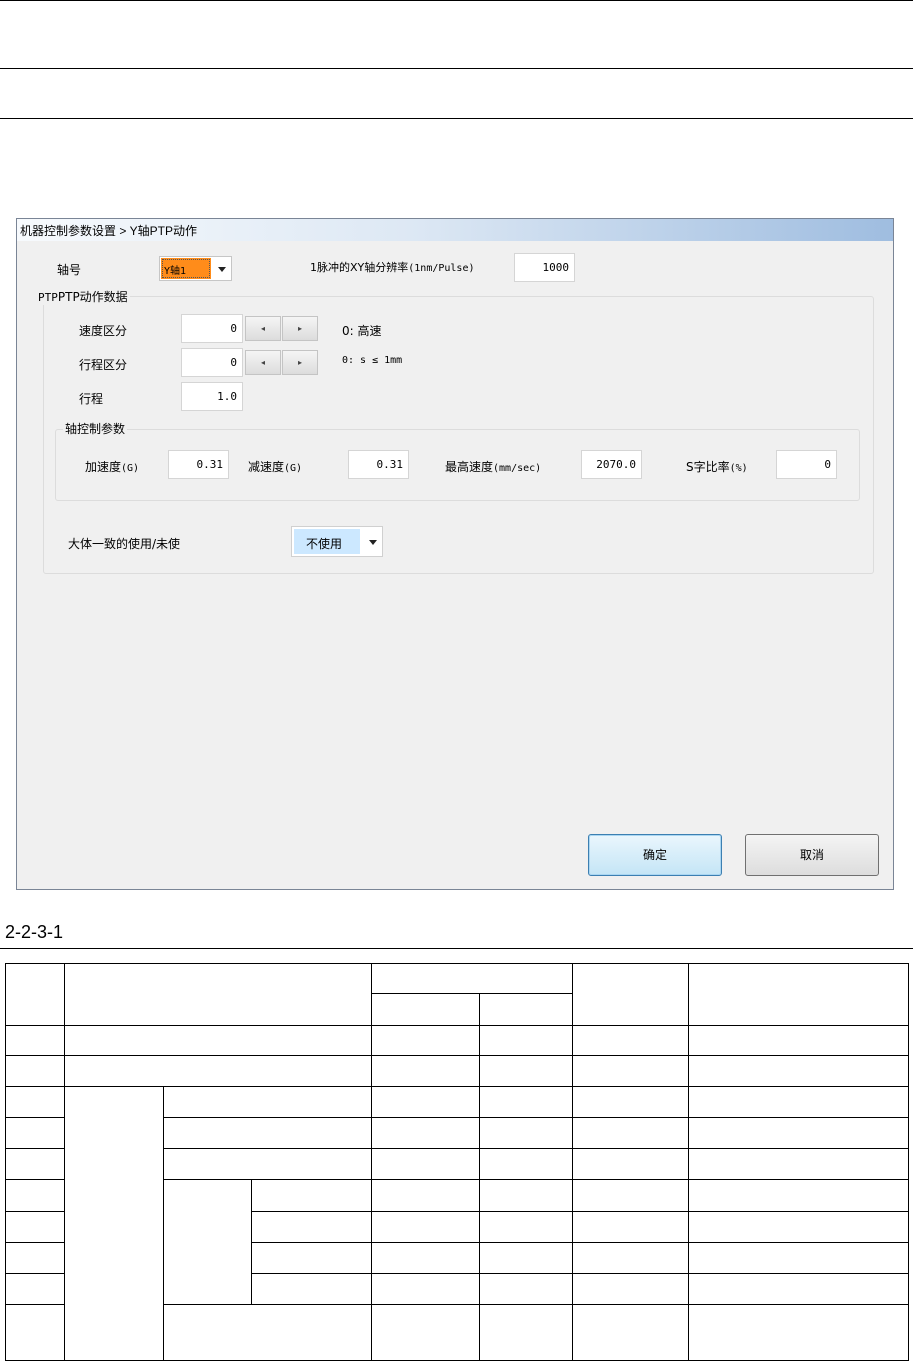  Describe the element at coordinates (109, 231) in the screenshot. I see `window-title: 机器控制参数设置 > Y轴PTP动作` at that location.